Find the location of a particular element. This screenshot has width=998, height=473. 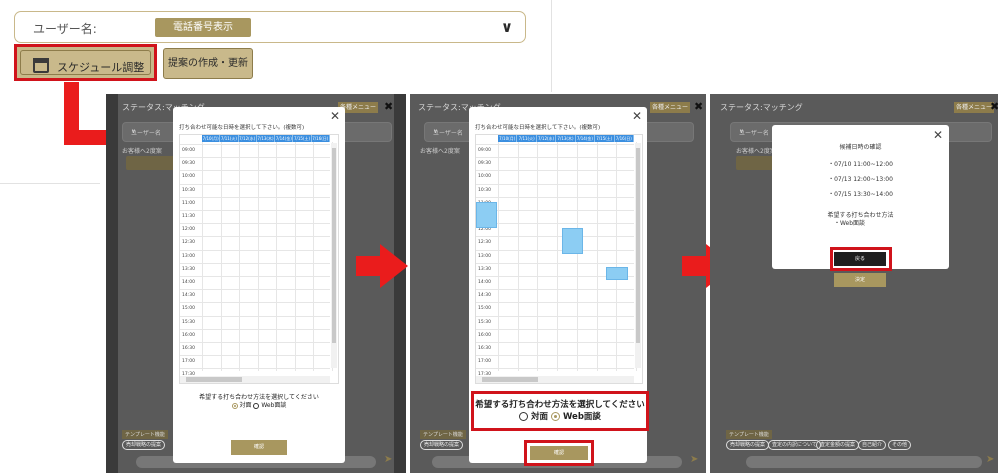

day-header: 7/12(水) is located at coordinates (547, 138).